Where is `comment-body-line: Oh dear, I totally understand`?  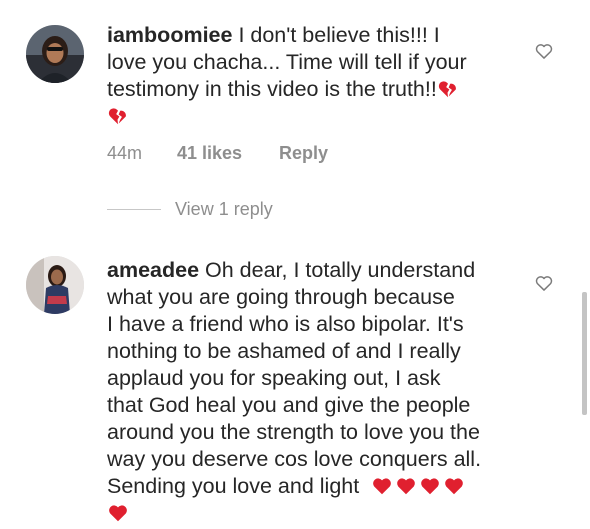
comment-body-line: Oh dear, I totally understand is located at coordinates (340, 270).